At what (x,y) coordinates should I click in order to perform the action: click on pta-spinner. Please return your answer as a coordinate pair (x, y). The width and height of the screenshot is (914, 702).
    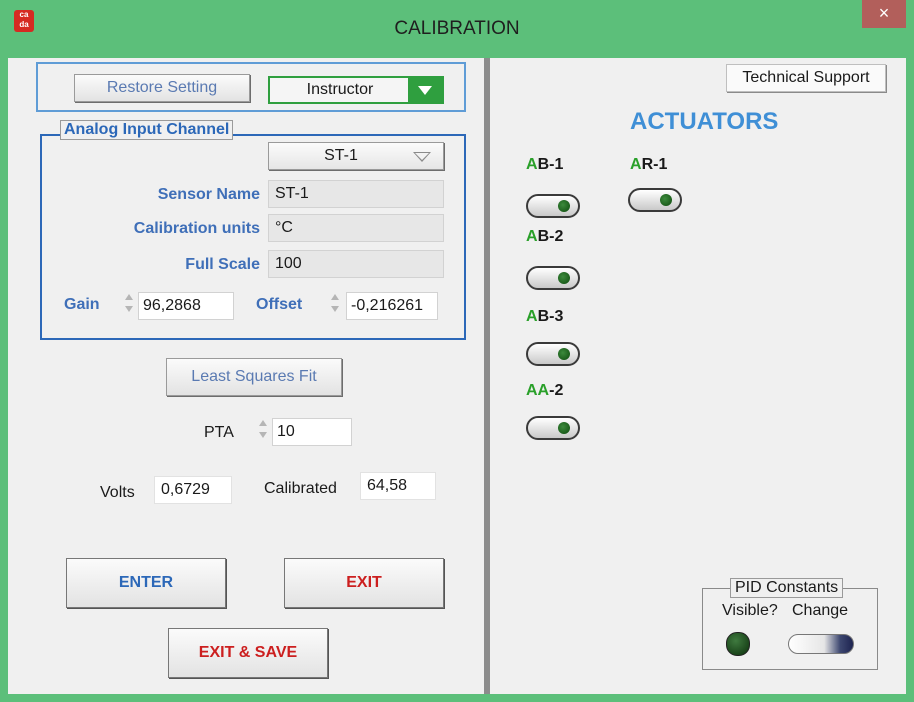
    Looking at the image, I should click on (263, 431).